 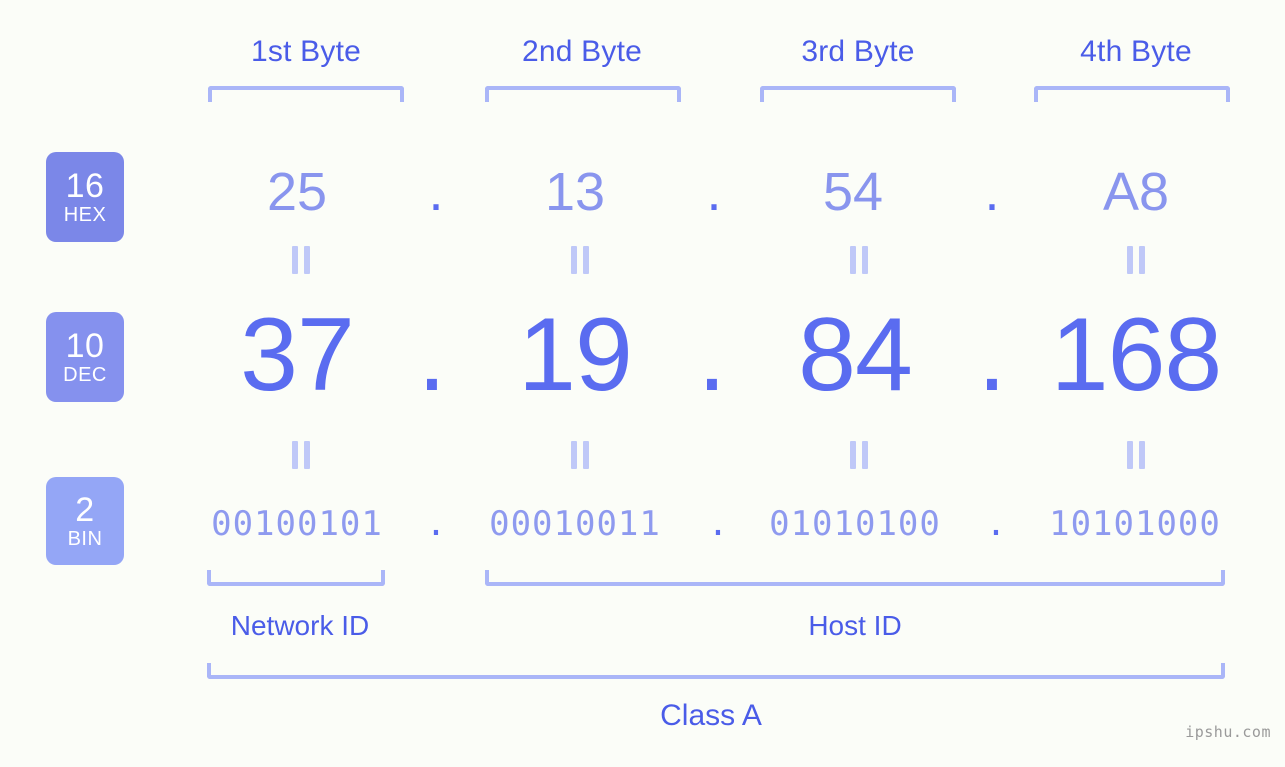 What do you see at coordinates (858, 51) in the screenshot?
I see `byte-header-3: 3rd Byte` at bounding box center [858, 51].